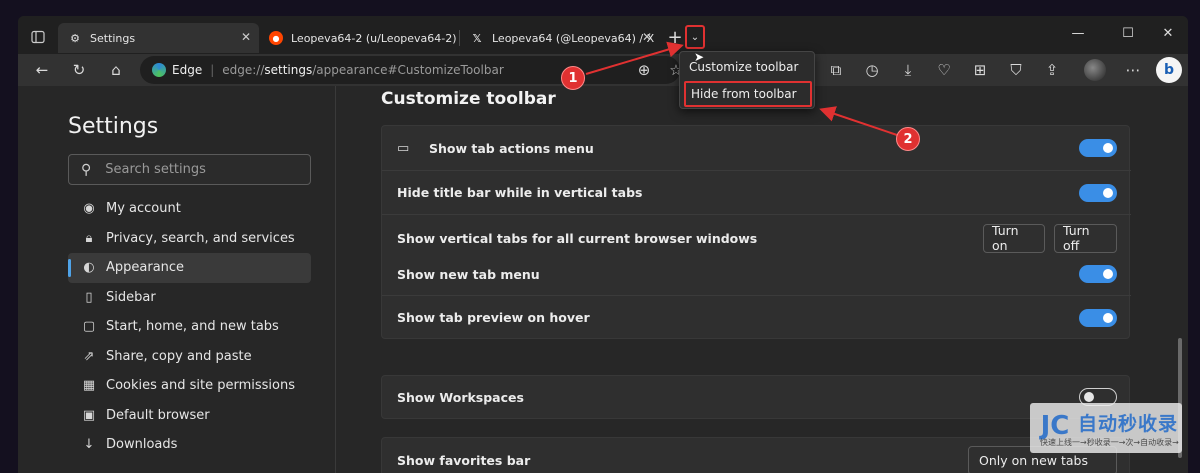 This screenshot has width=1200, height=473. I want to click on tab-x: 𝕏 Leopeva64 (@Leopeva64) / X ✕, so click(560, 38).